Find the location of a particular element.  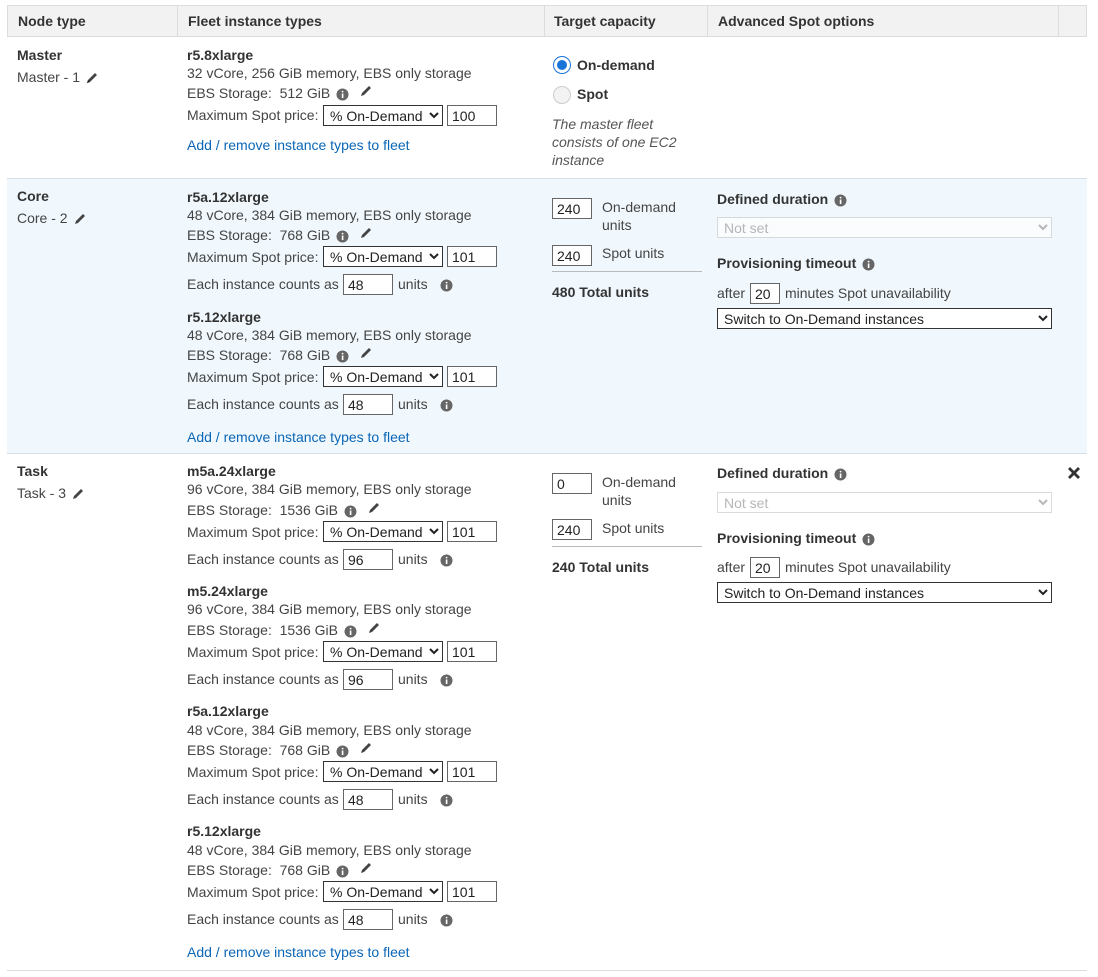

units-row: units is located at coordinates (425, 679).